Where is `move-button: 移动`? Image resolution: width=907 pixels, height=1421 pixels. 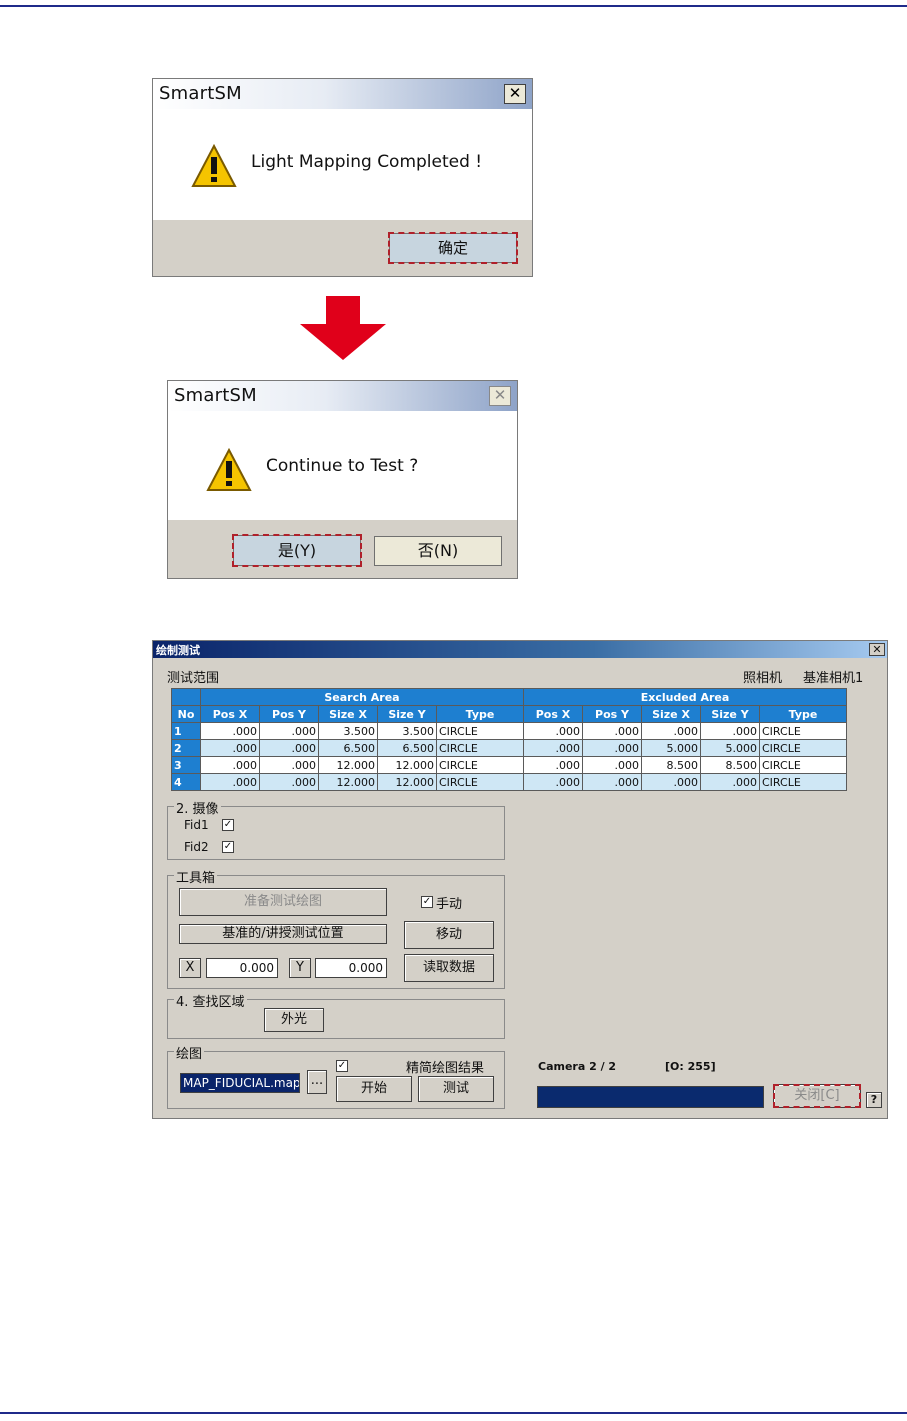 move-button: 移动 is located at coordinates (449, 935).